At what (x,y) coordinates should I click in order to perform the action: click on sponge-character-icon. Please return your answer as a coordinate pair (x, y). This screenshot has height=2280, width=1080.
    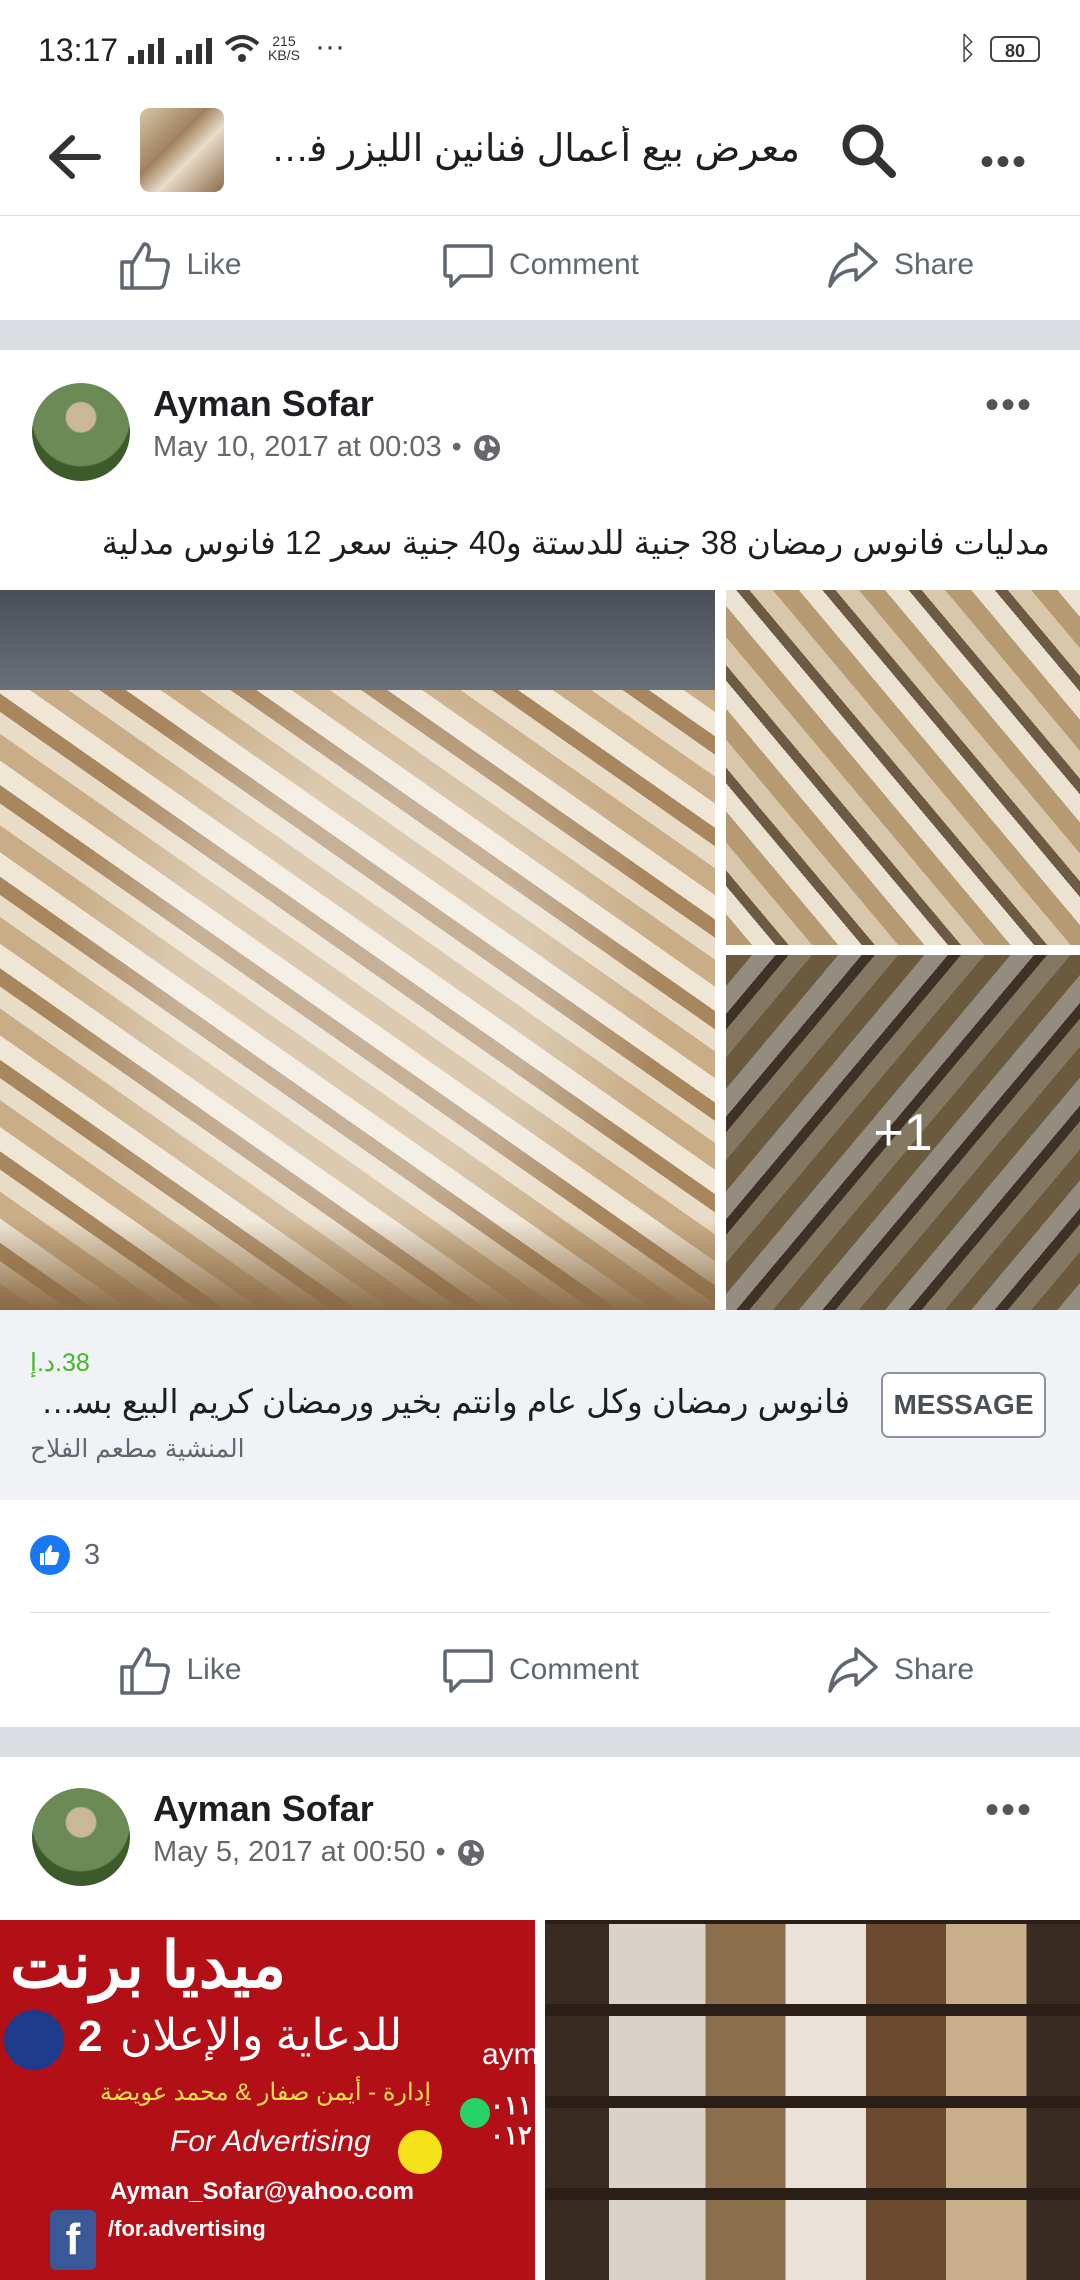
    Looking at the image, I should click on (420, 2152).